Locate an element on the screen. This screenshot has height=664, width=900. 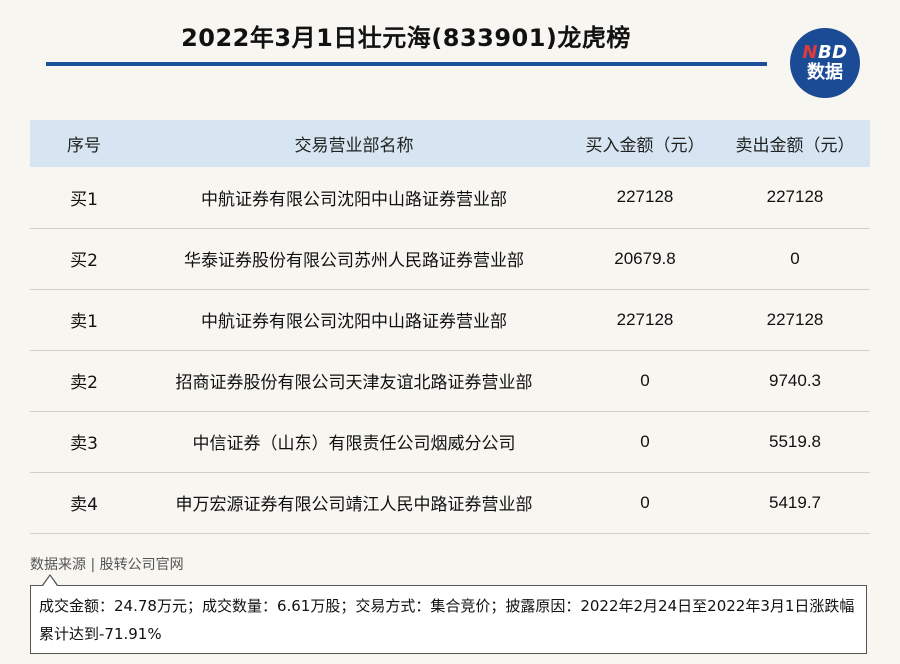
header-buy-amount: 买入金额（元） is located at coordinates (645, 146).